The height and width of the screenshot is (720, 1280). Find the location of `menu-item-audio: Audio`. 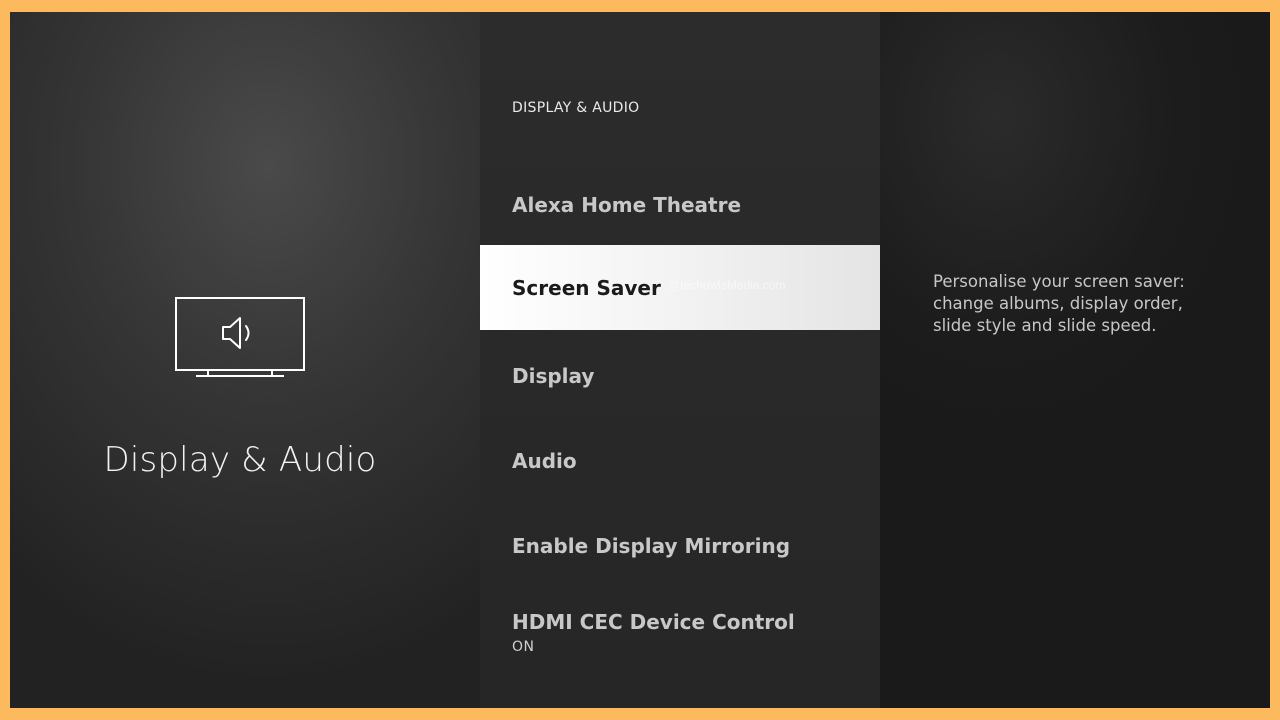

menu-item-audio: Audio is located at coordinates (680, 460).